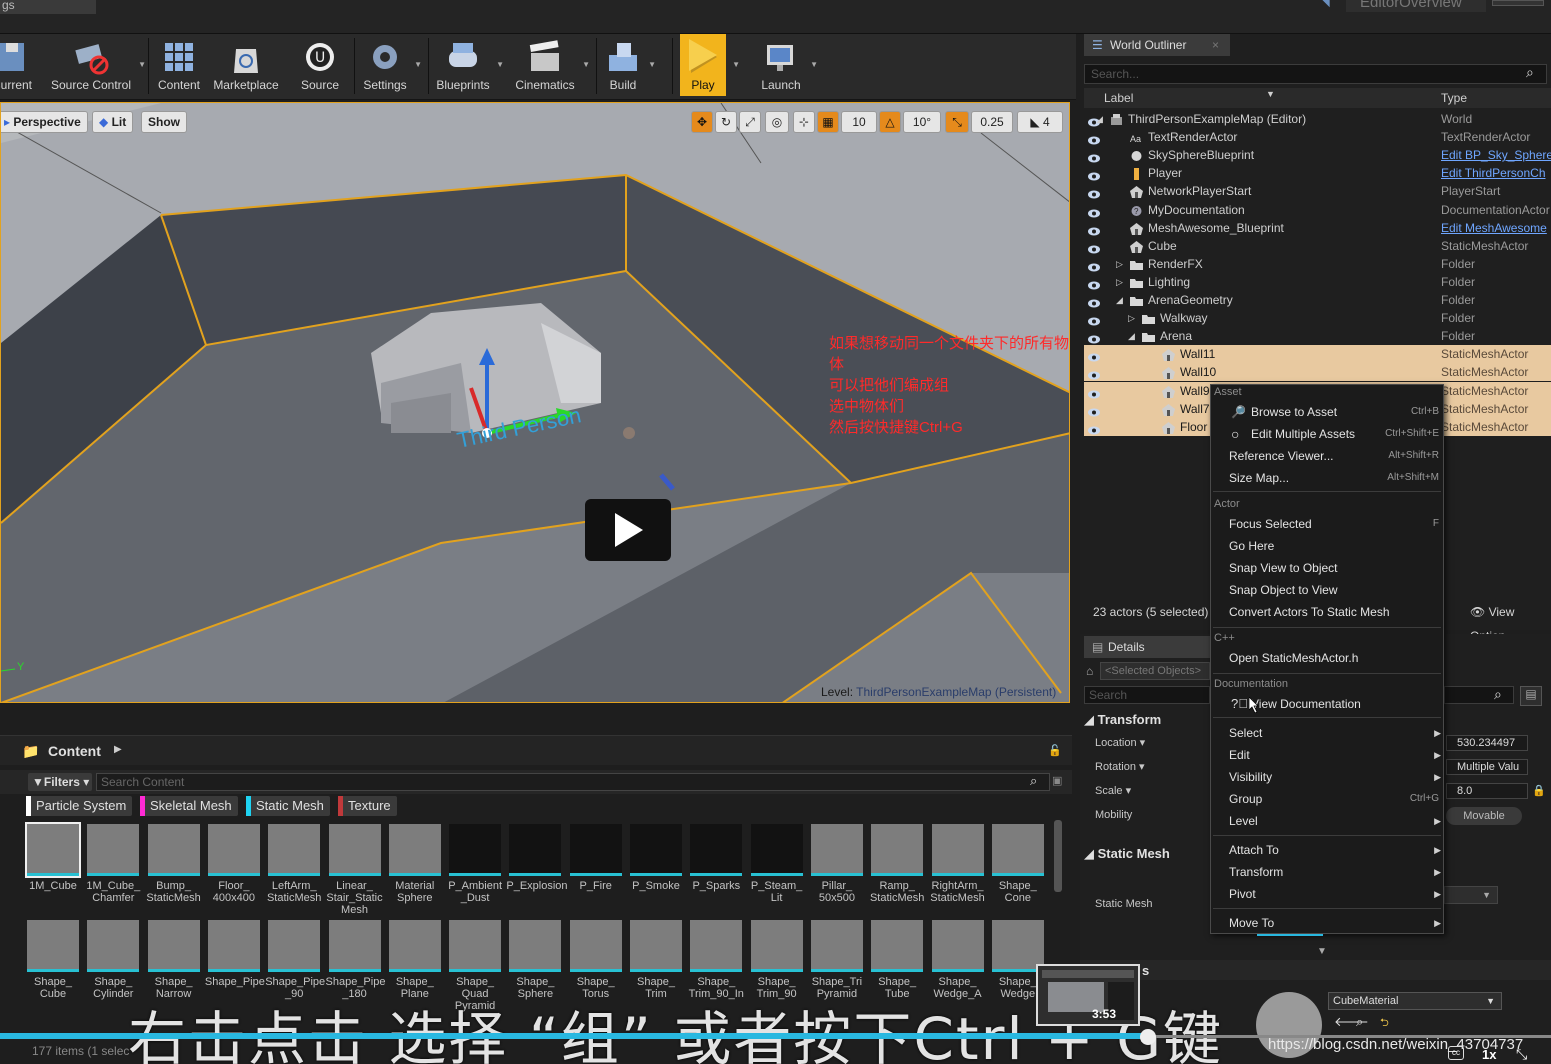 The height and width of the screenshot is (1064, 1551). Describe the element at coordinates (628, 530) in the screenshot. I see `video-play-button` at that location.